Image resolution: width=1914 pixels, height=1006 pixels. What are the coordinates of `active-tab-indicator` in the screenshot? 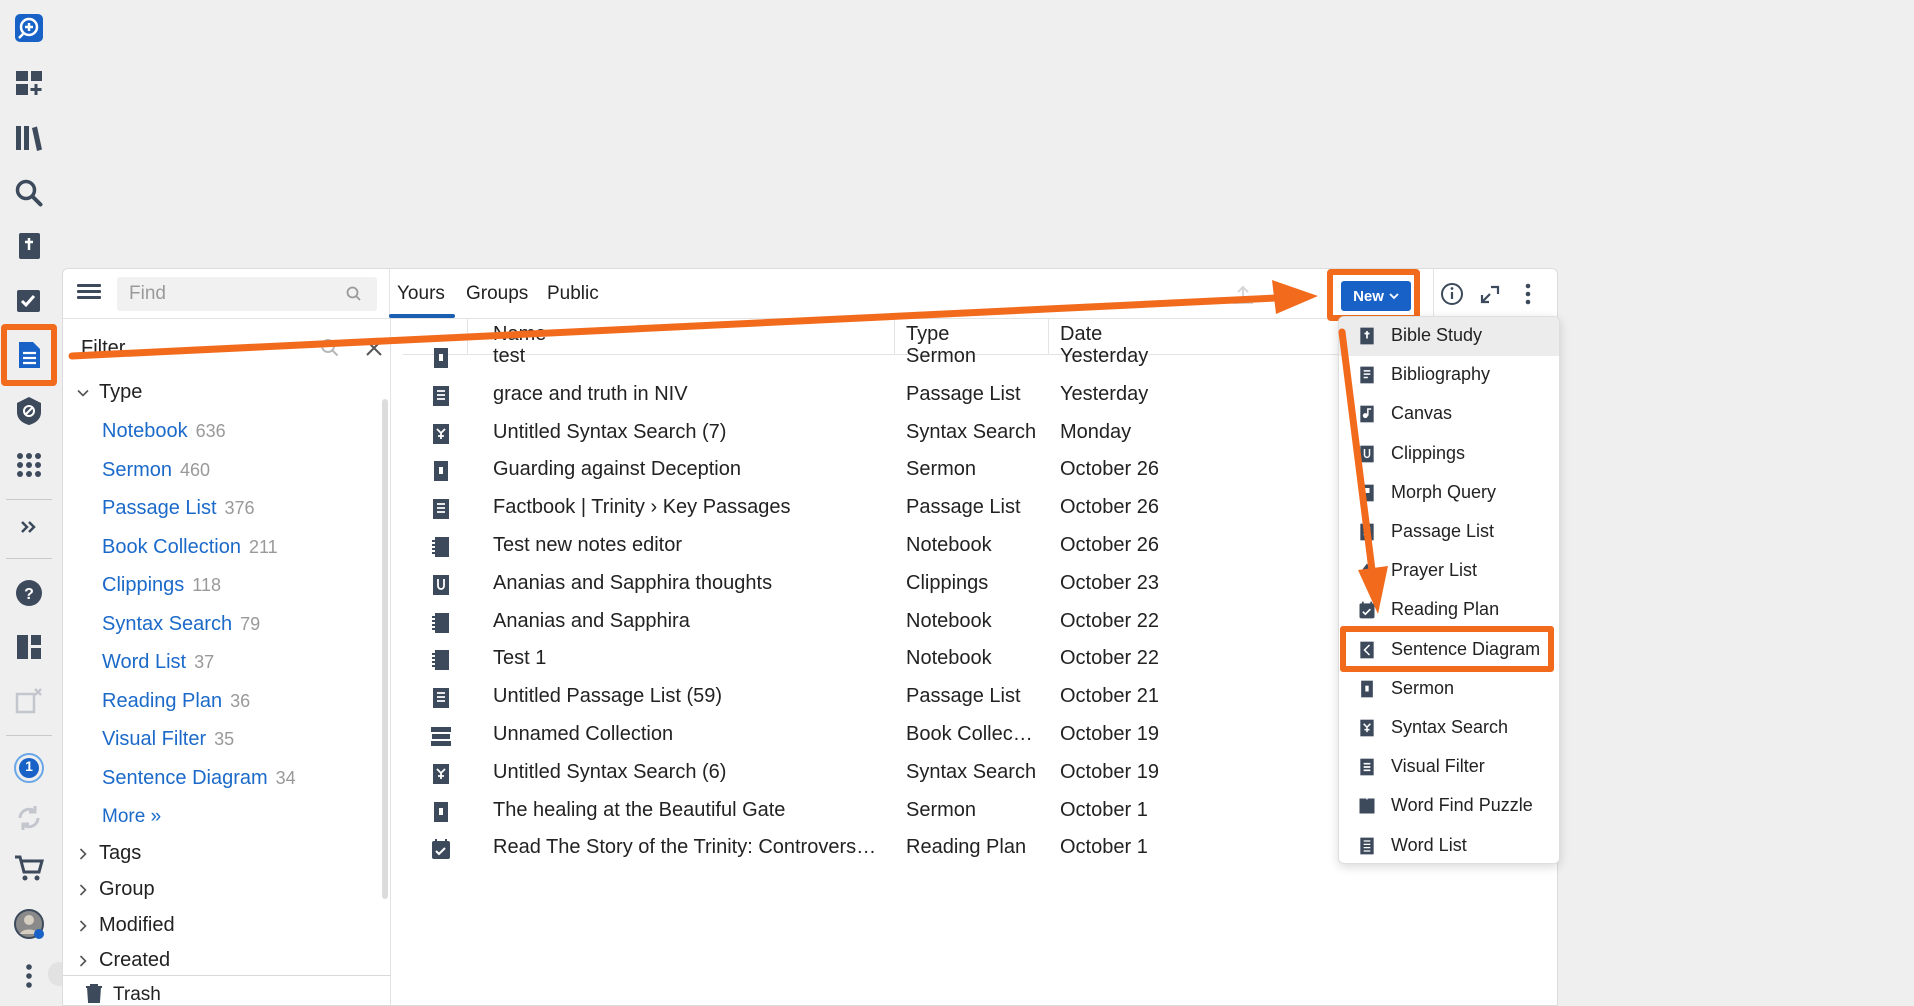 It's located at (422, 316).